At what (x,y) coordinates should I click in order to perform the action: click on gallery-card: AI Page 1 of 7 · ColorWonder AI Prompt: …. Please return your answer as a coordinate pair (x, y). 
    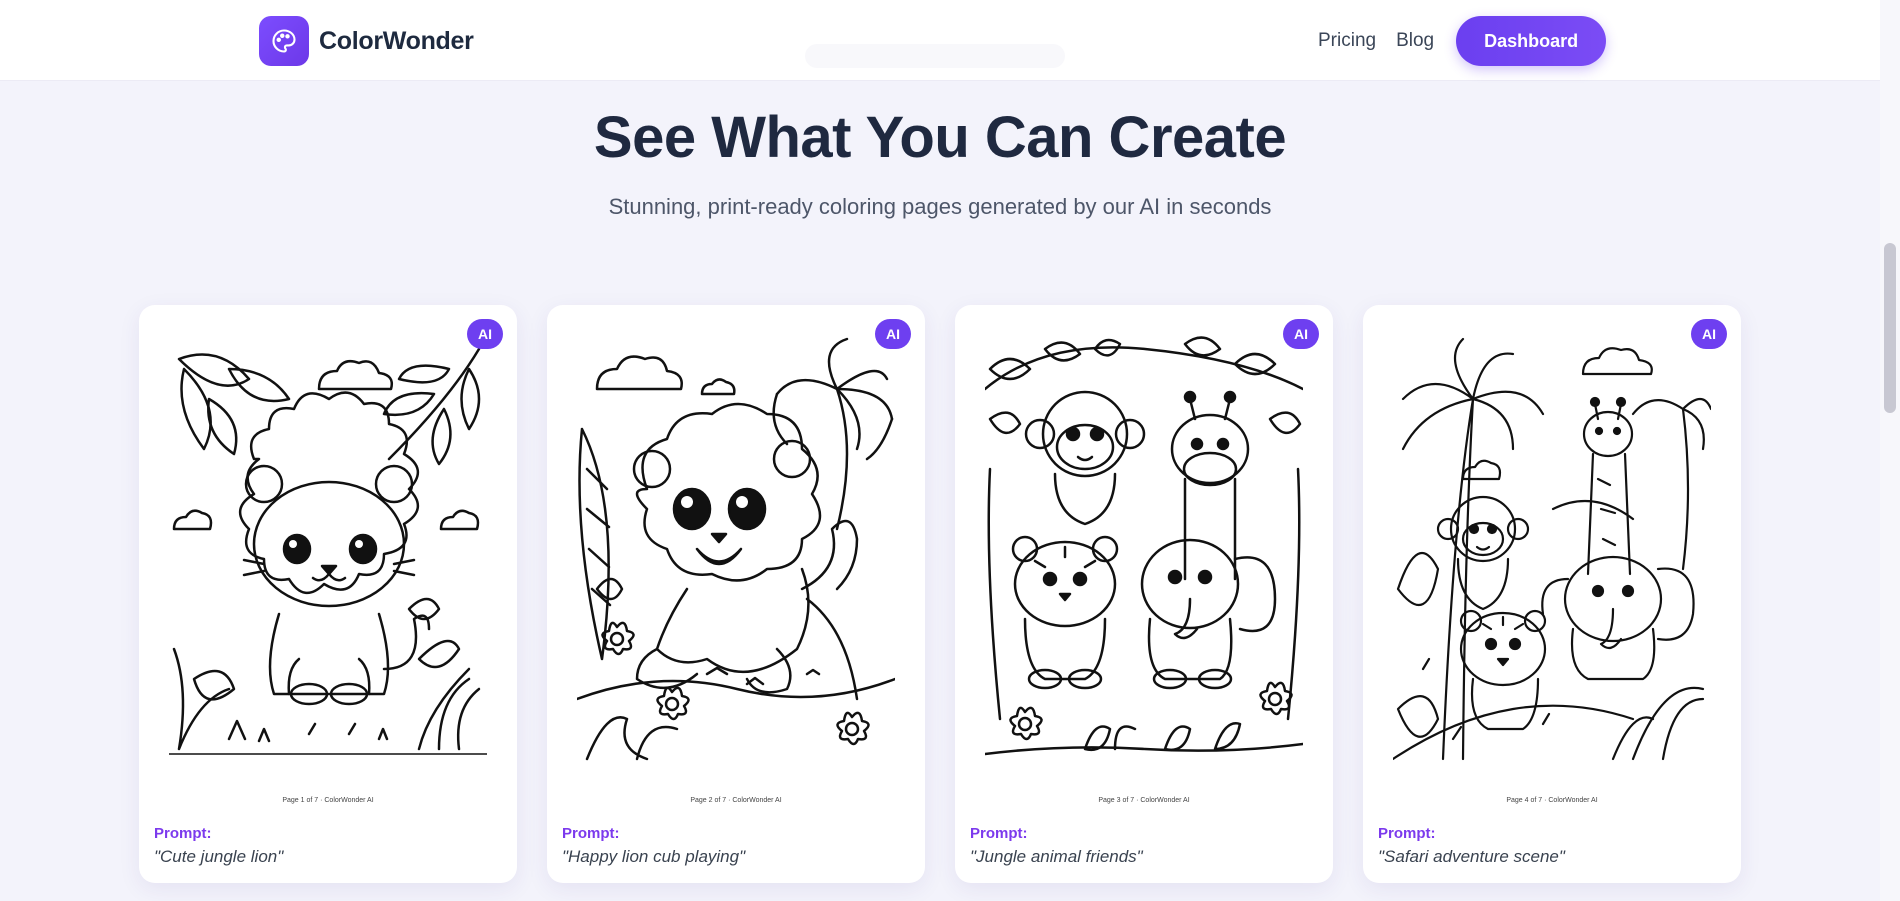
    Looking at the image, I should click on (328, 594).